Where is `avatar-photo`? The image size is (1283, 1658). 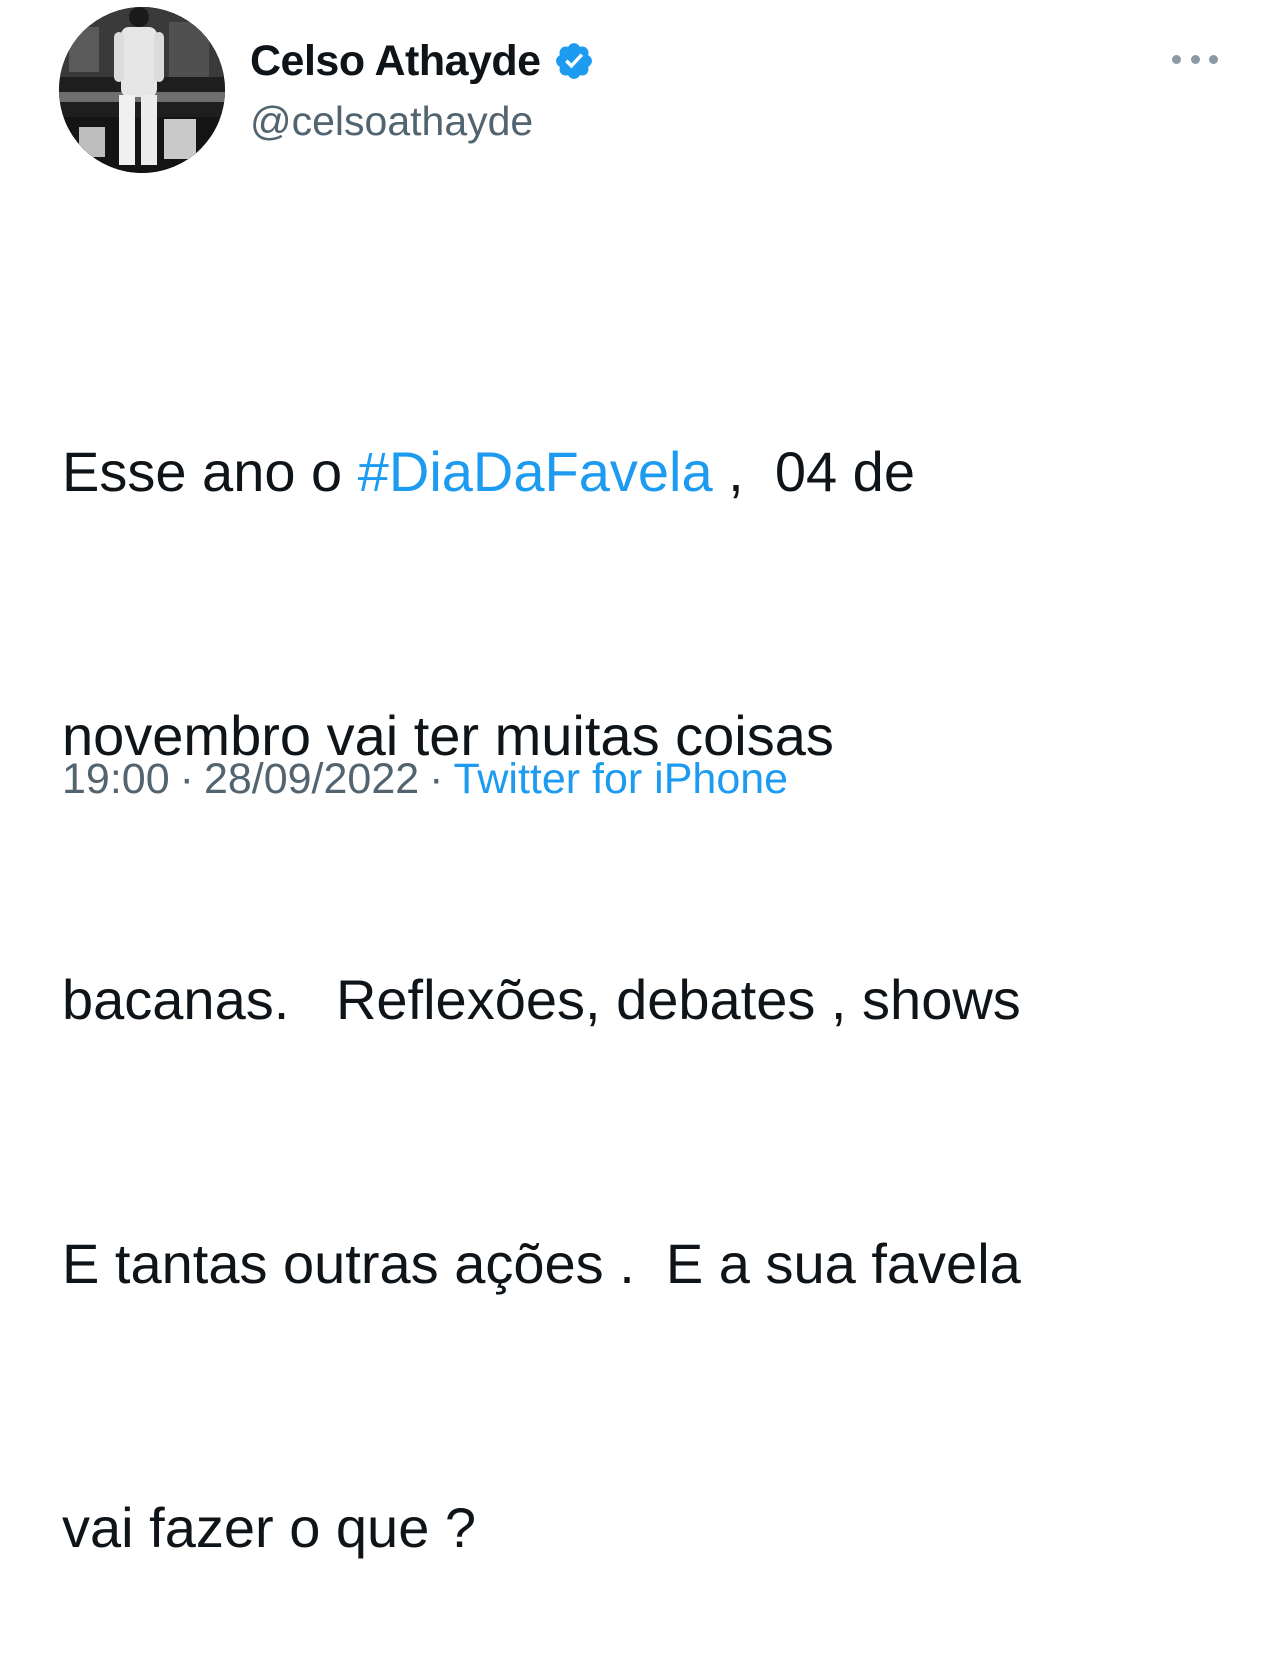
avatar-photo is located at coordinates (142, 90).